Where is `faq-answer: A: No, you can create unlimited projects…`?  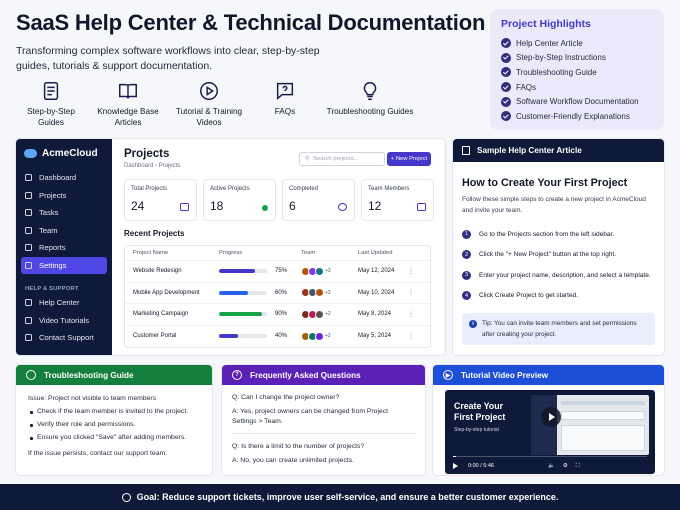 faq-answer: A: No, you can create unlimited projects… is located at coordinates (293, 460).